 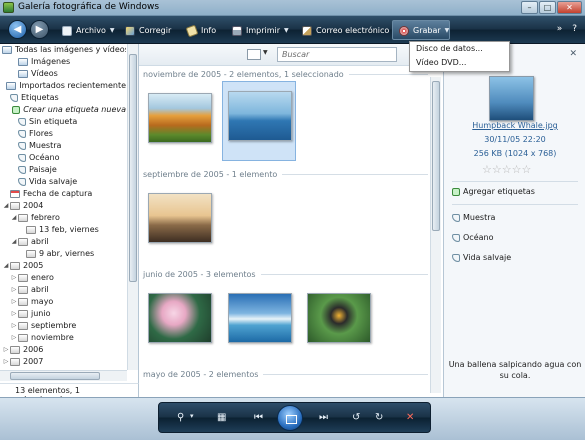 What do you see at coordinates (63, 134) in the screenshot?
I see `nav-tree-item: Flores` at bounding box center [63, 134].